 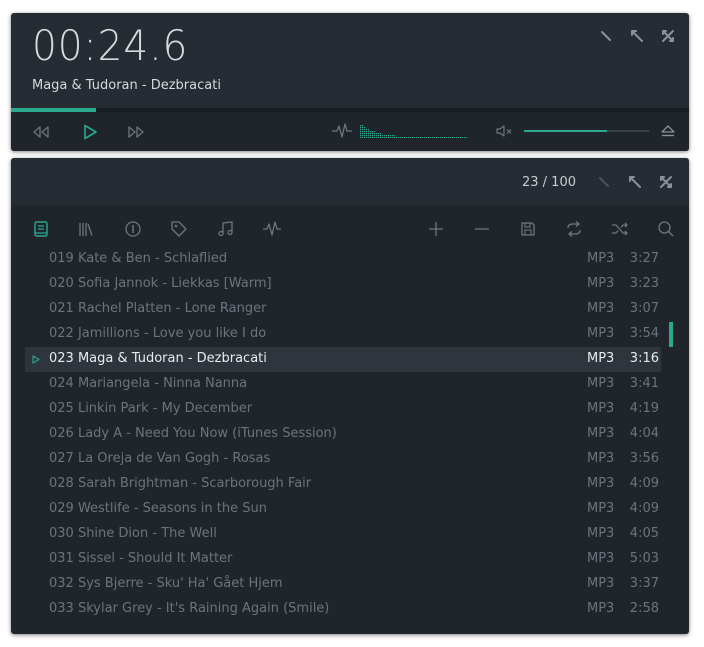 I want to click on transport-bar, so click(x=350, y=129).